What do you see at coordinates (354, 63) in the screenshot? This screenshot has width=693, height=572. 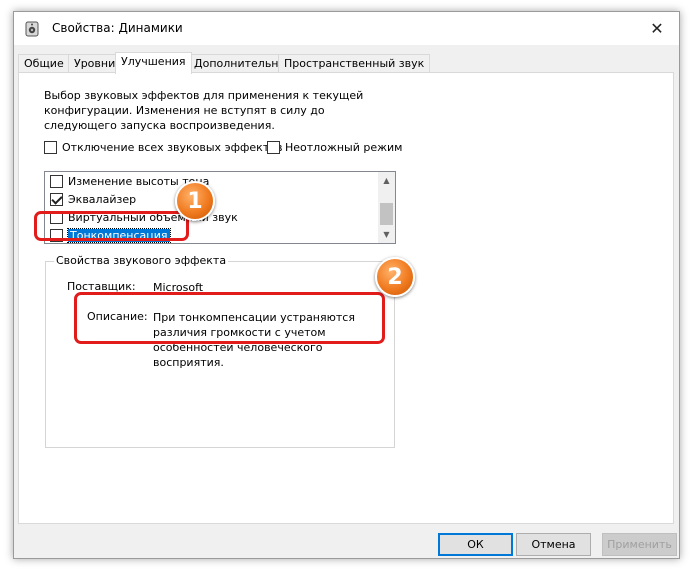 I see `tab-spatial-sound: Пространственный звук` at bounding box center [354, 63].